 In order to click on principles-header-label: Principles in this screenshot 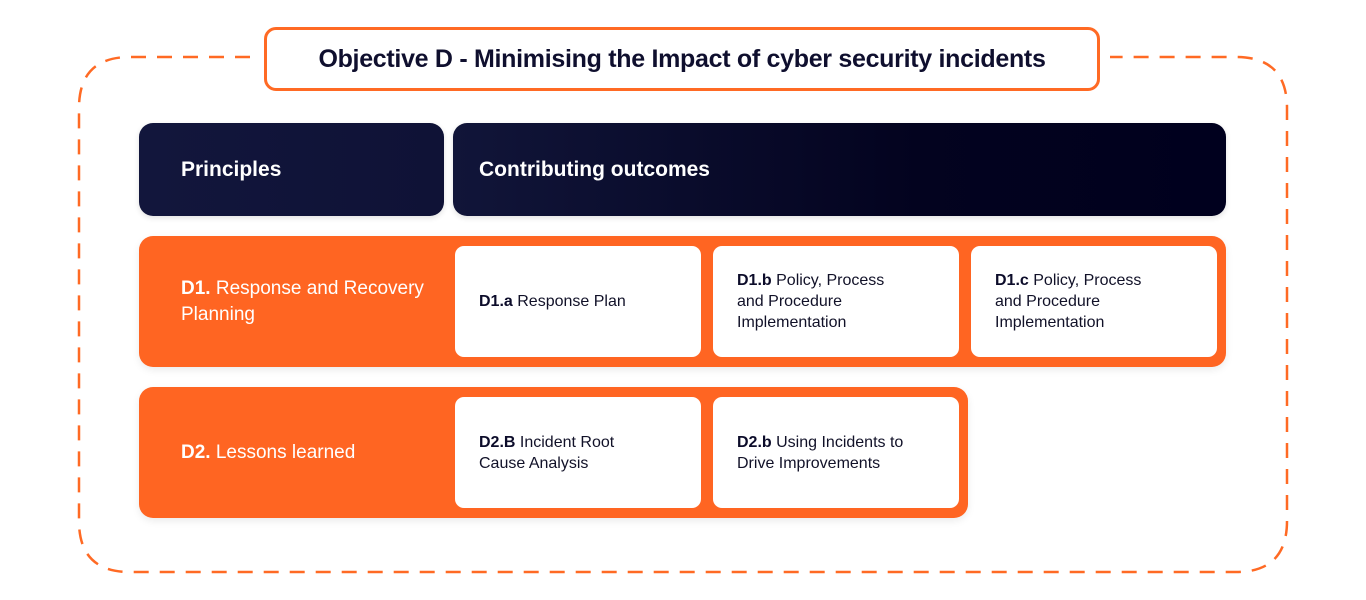, I will do `click(231, 169)`.